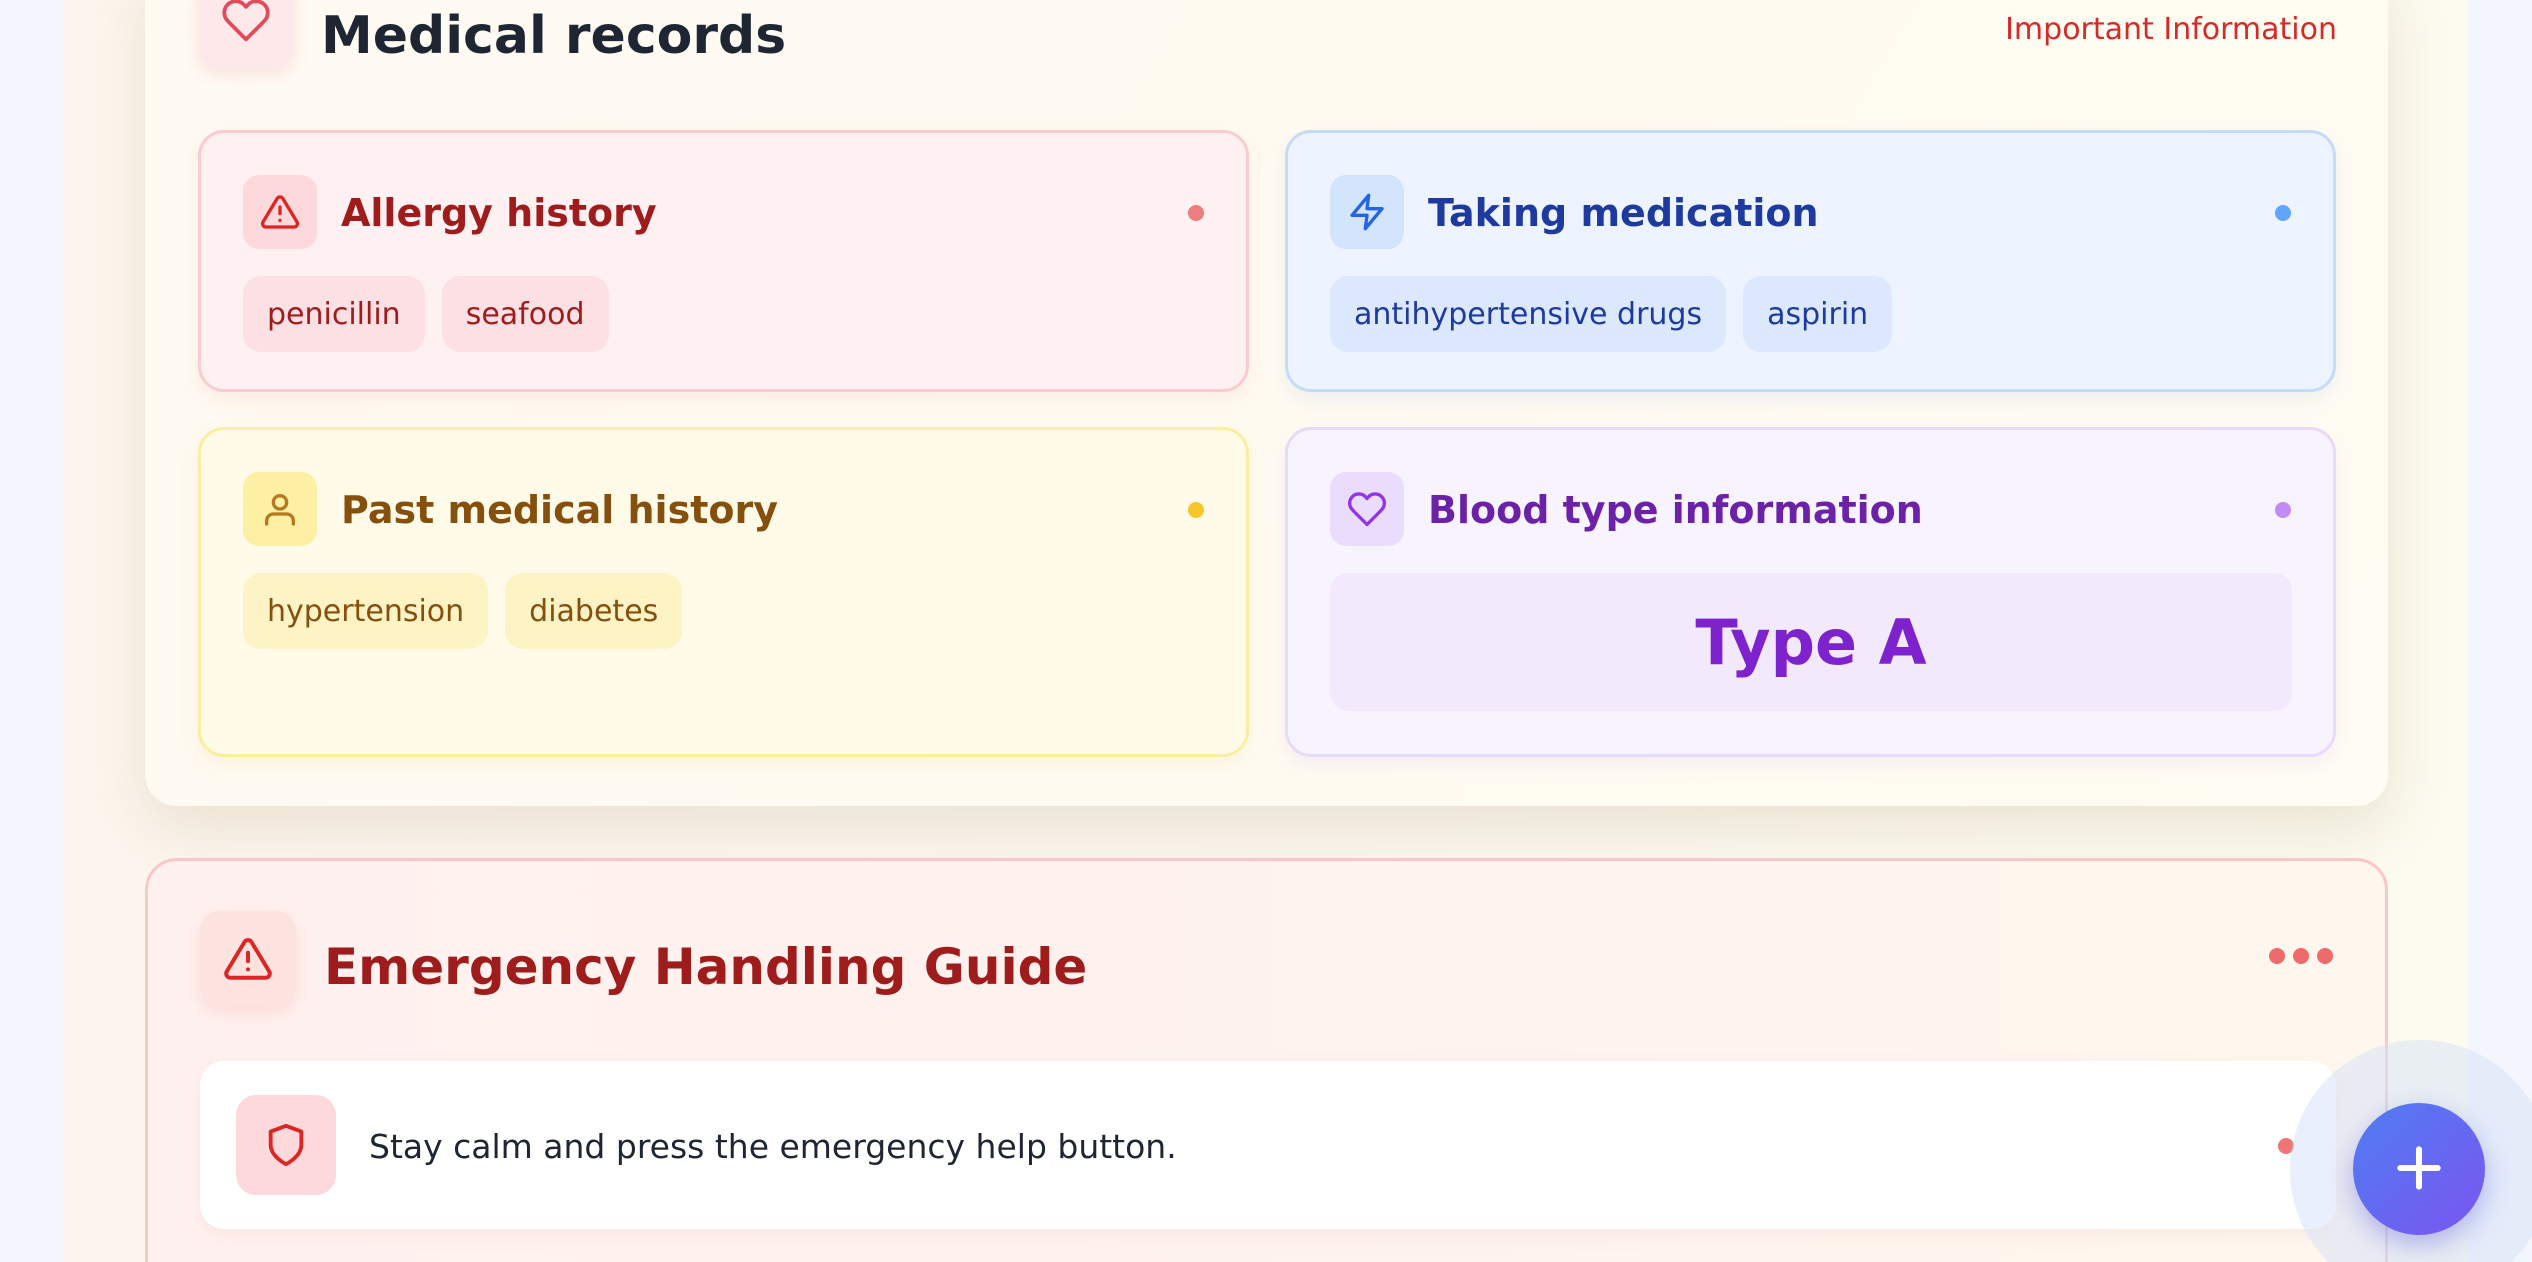 The height and width of the screenshot is (1262, 2532). I want to click on add-button, so click(2419, 1169).